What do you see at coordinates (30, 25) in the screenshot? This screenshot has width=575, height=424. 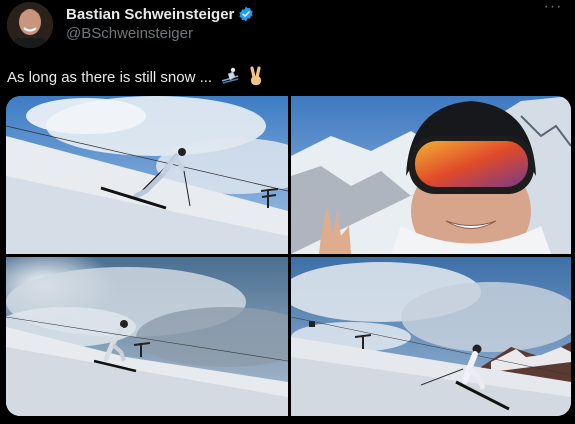 I see `avatar` at bounding box center [30, 25].